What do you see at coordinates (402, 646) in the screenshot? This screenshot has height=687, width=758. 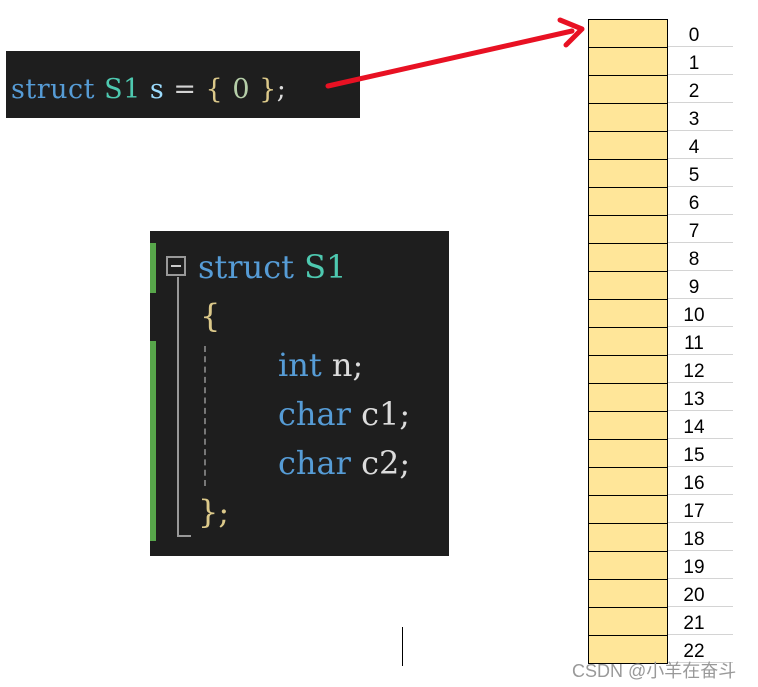 I see `text-cursor` at bounding box center [402, 646].